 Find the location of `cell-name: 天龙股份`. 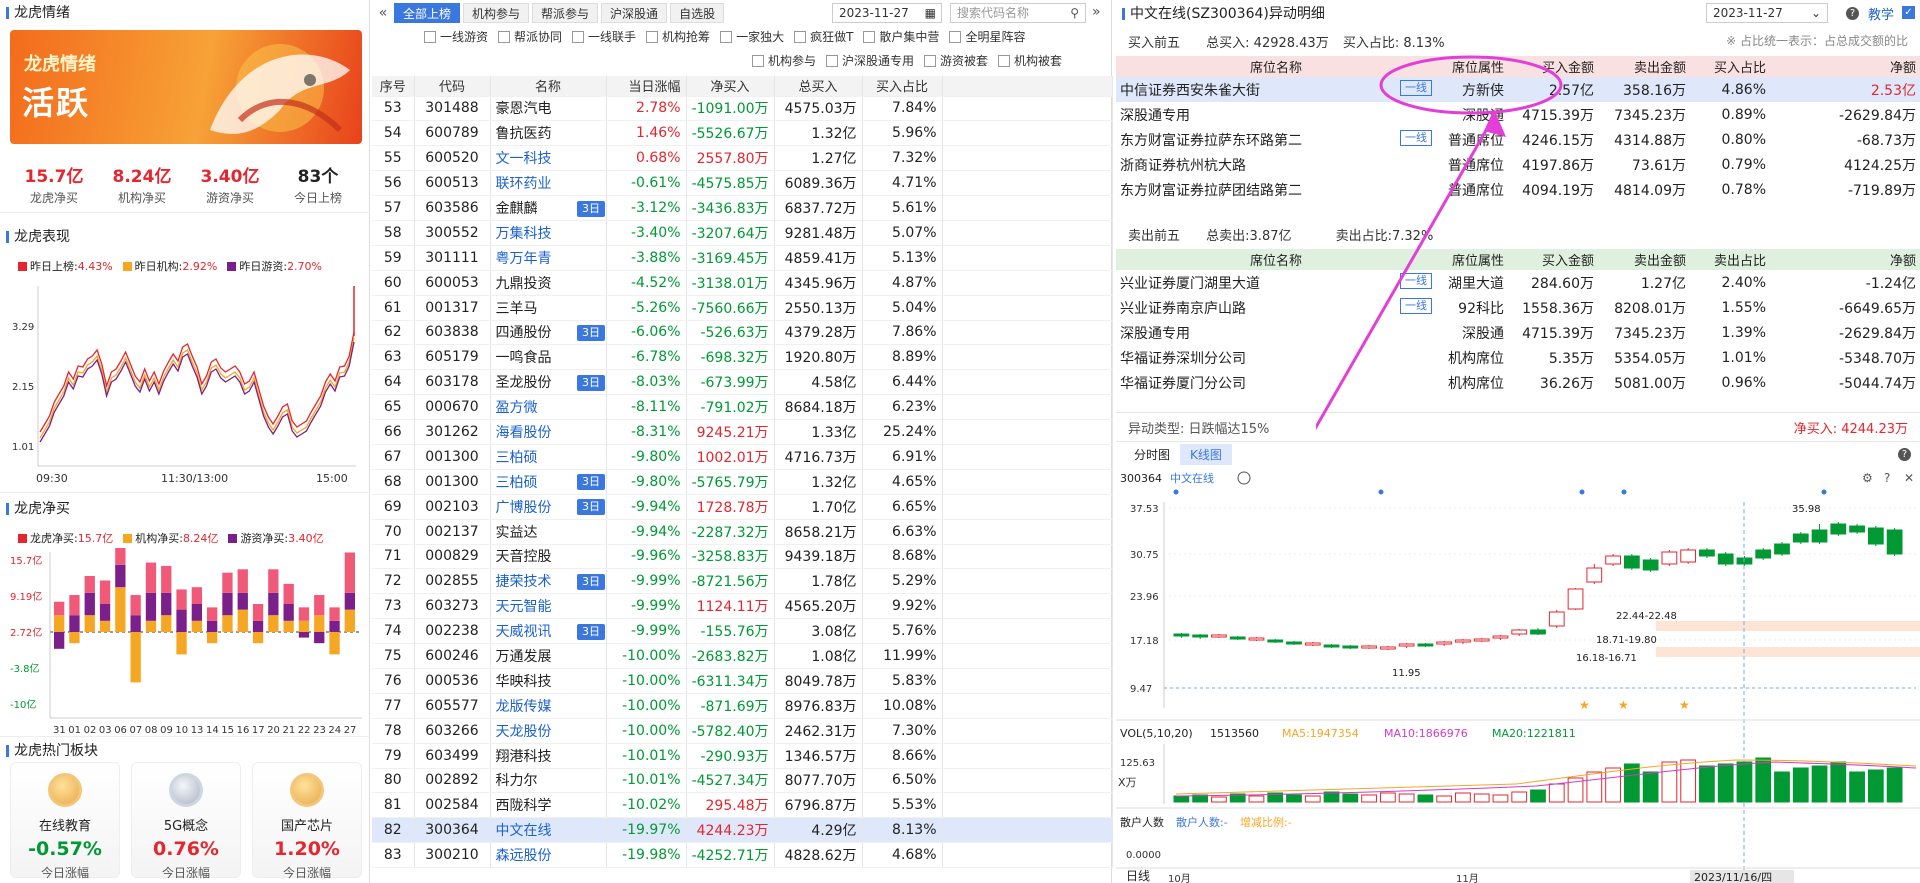

cell-name: 天龙股份 is located at coordinates (531, 731).